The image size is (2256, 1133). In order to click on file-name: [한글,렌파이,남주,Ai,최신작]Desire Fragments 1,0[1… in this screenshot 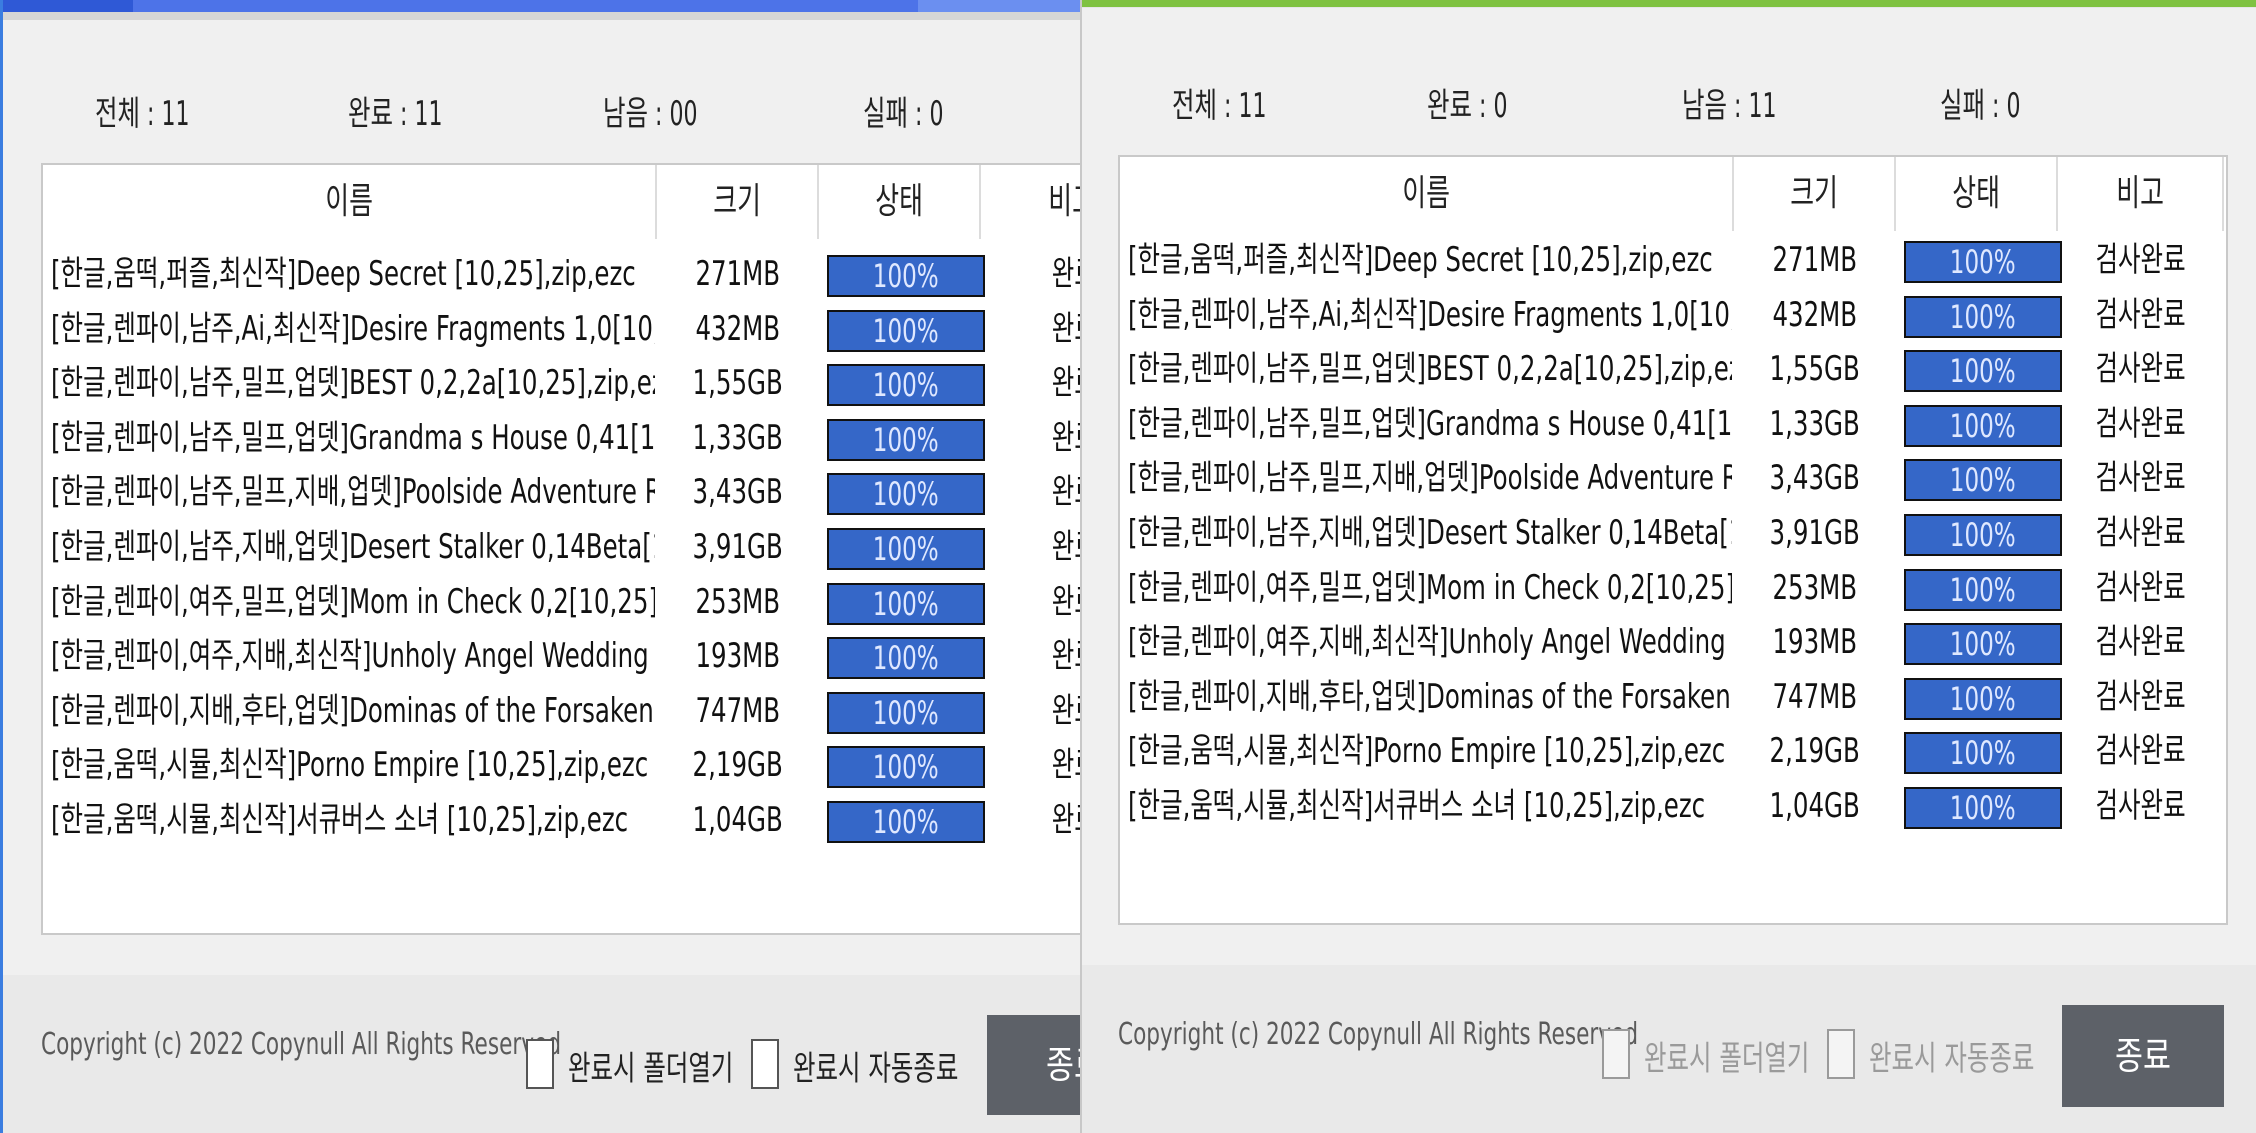, I will do `click(353, 328)`.